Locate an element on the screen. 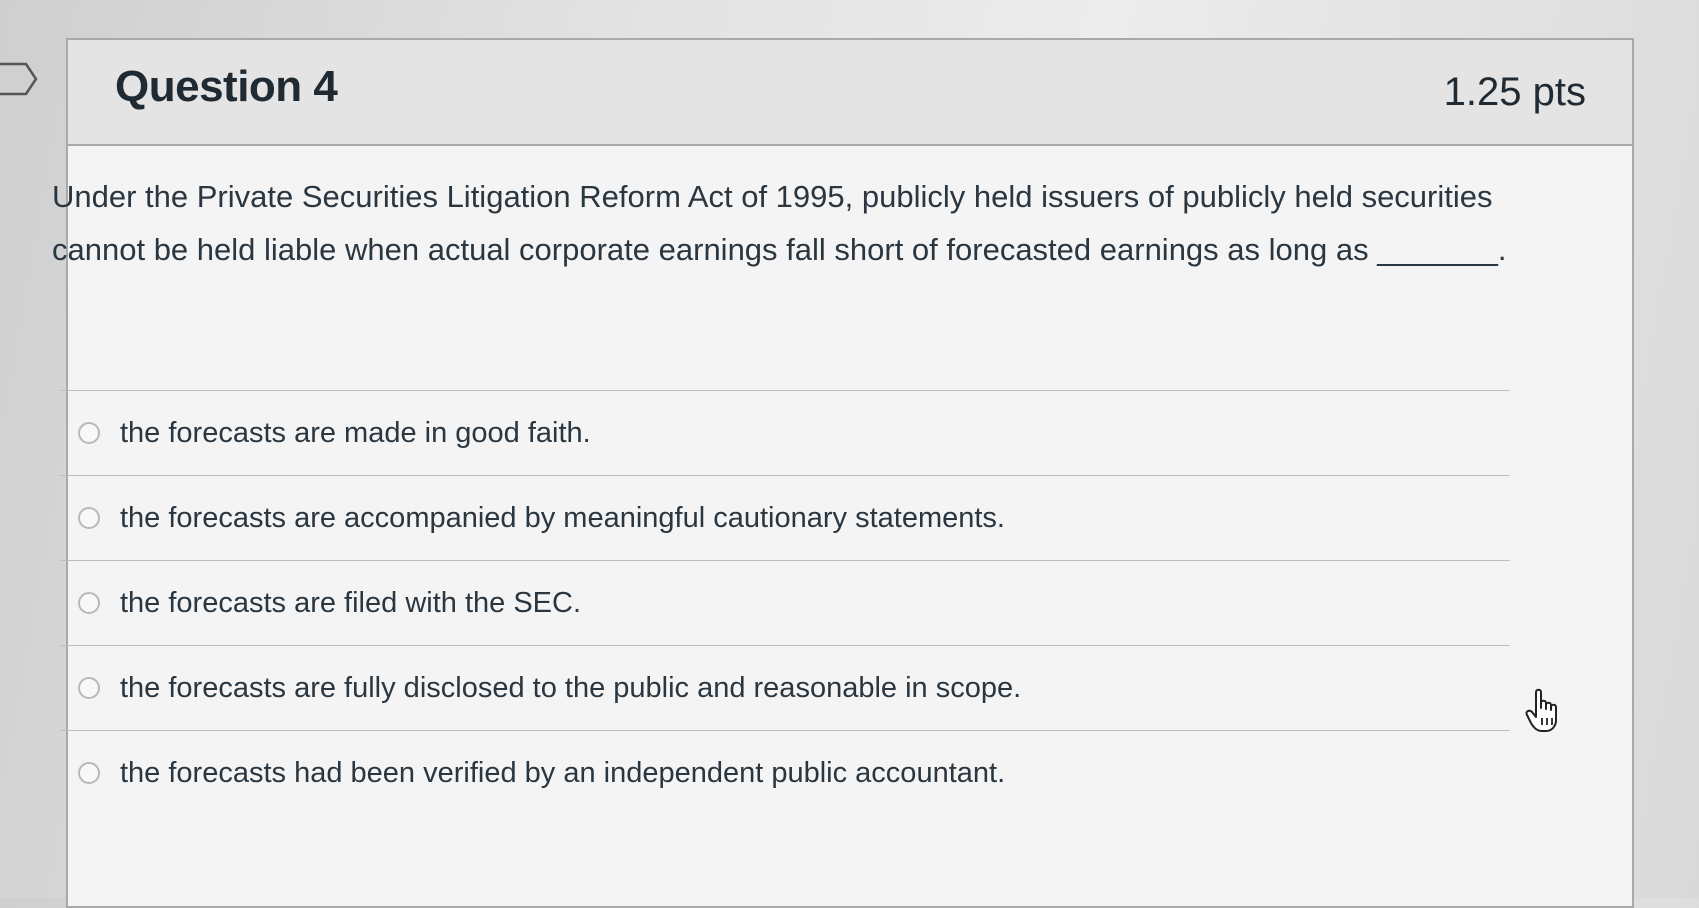 Image resolution: width=1699 pixels, height=908 pixels. question-header: Question 4 1.25 pts is located at coordinates (850, 93).